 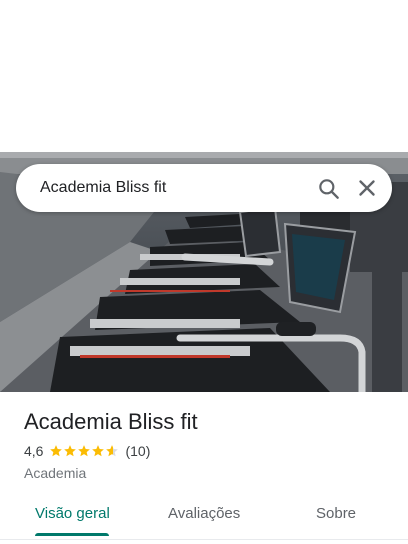 I want to click on place-info: Academia Bliss fit 4,6 (10) Academia, so click(x=209, y=445).